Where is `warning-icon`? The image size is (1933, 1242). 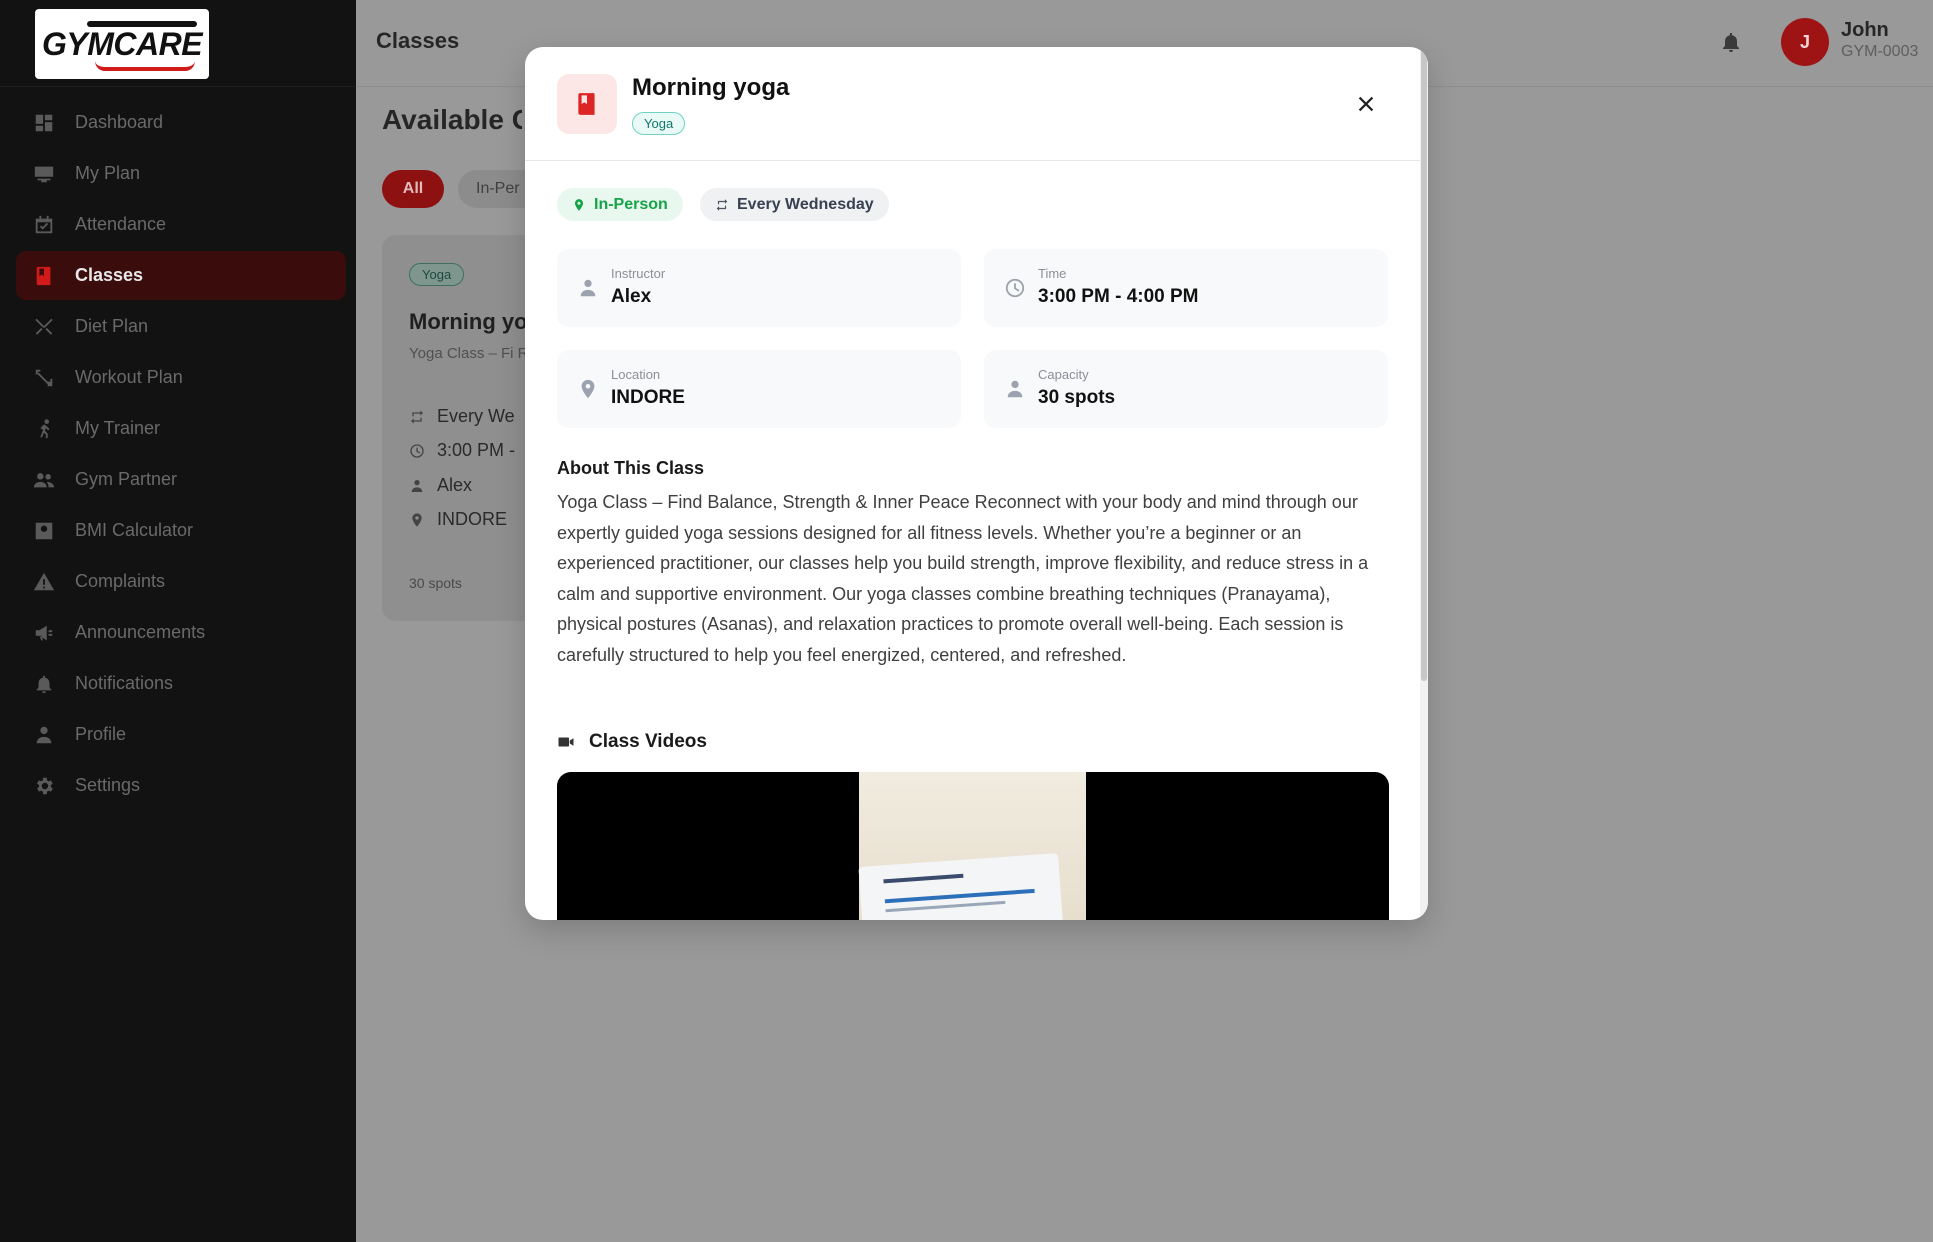
warning-icon is located at coordinates (44, 582).